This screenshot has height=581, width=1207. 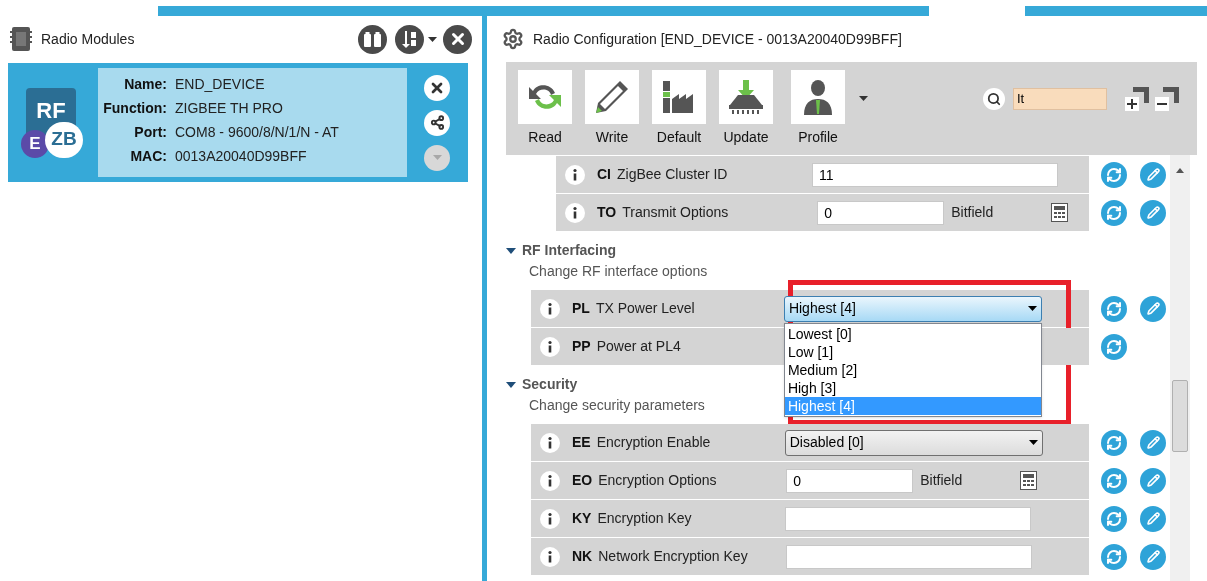 I want to click on parameter-code: CI, so click(x=604, y=174).